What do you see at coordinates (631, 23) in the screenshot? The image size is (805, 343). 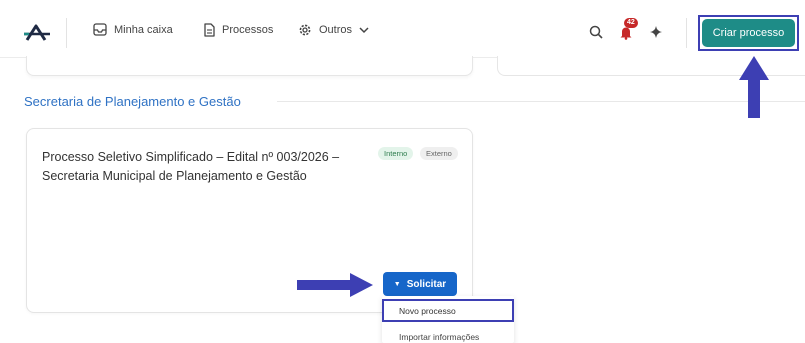 I see `notification-count-badge: 42` at bounding box center [631, 23].